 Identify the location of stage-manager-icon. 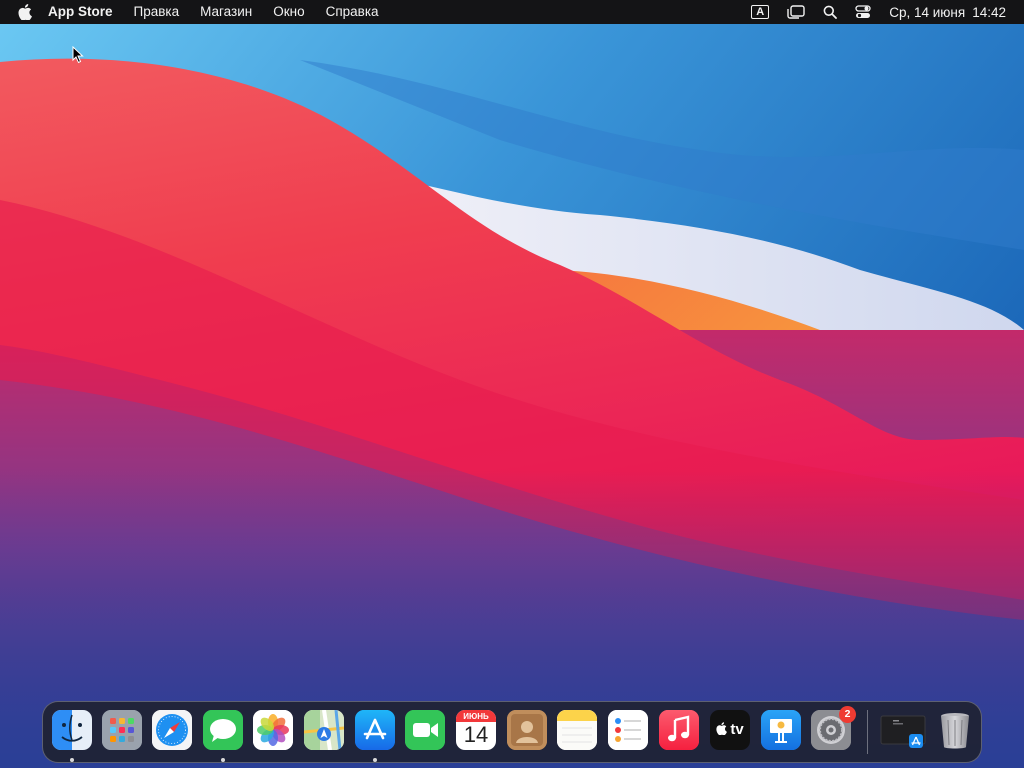
(796, 12).